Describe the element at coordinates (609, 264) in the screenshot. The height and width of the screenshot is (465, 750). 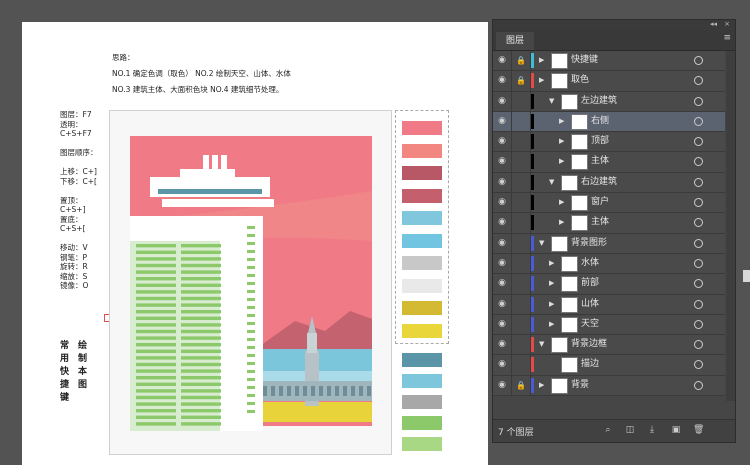
I see `layer-row: ◉ ▶ 水体` at that location.